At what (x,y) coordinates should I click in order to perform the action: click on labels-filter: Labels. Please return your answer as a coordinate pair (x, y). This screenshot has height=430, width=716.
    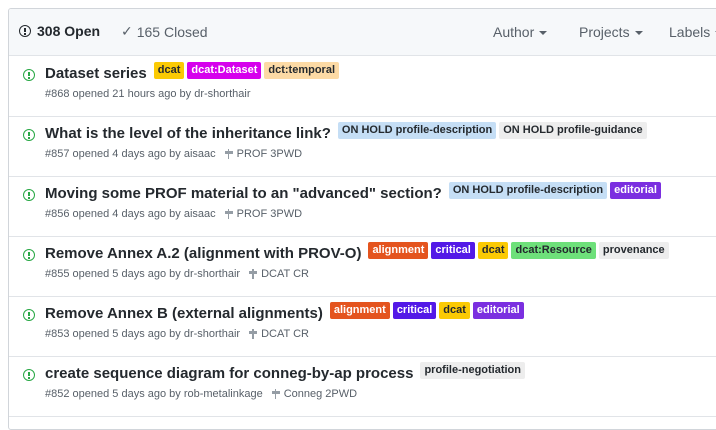
    Looking at the image, I should click on (692, 32).